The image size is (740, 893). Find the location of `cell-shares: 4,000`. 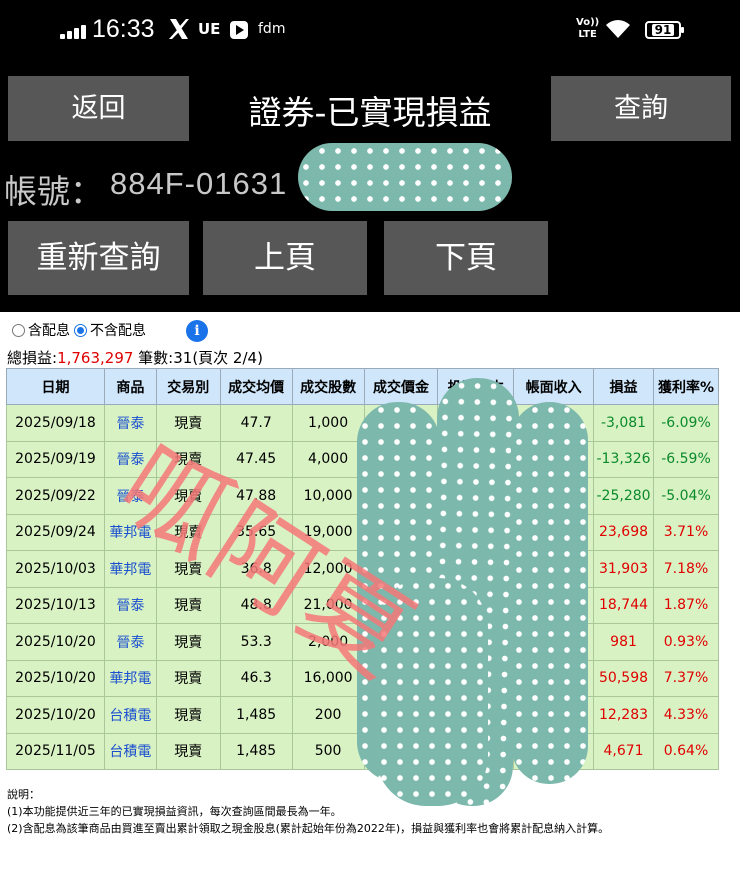

cell-shares: 4,000 is located at coordinates (328, 459).